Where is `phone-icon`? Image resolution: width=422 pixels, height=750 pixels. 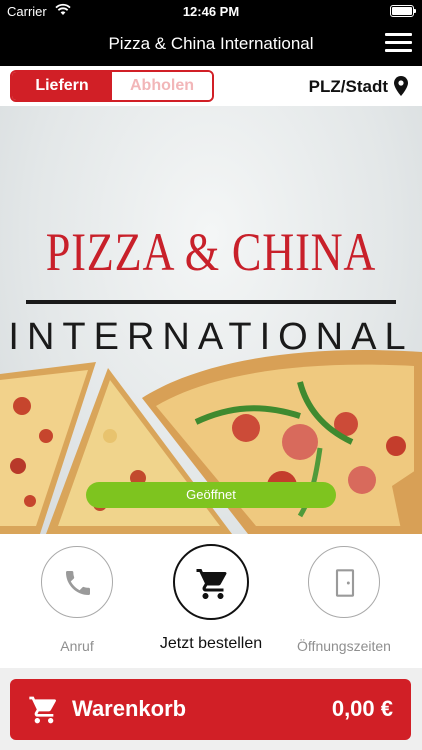 phone-icon is located at coordinates (78, 583).